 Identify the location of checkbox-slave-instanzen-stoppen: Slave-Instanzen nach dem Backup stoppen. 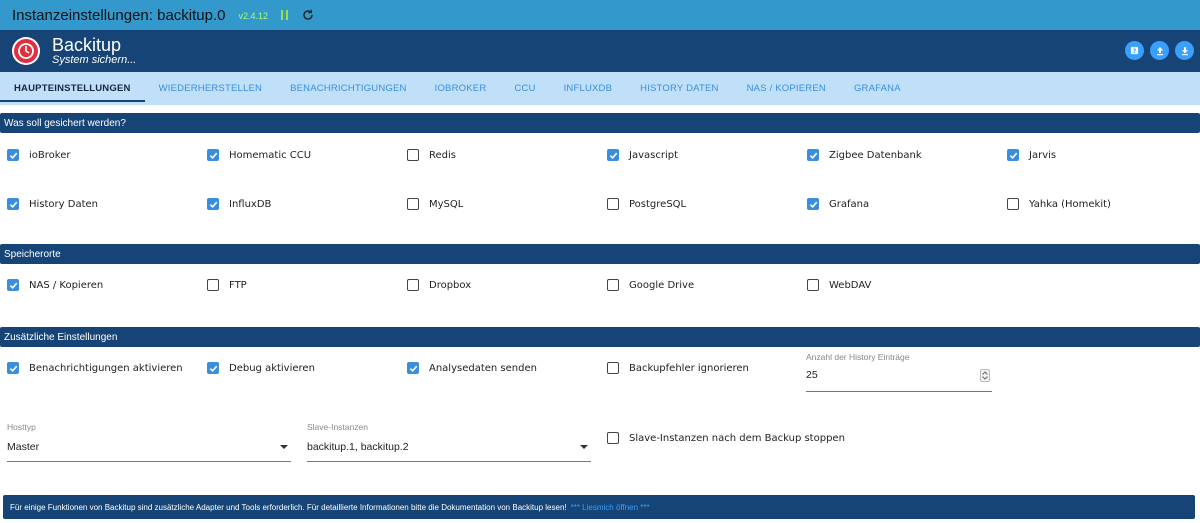
(726, 438).